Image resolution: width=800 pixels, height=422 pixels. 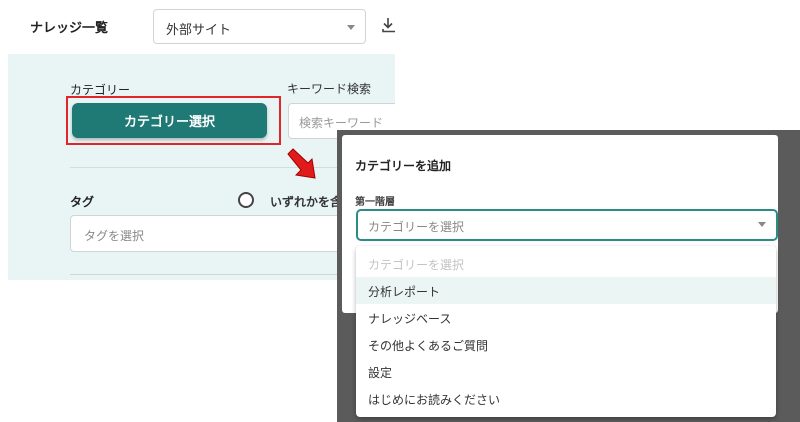 What do you see at coordinates (567, 225) in the screenshot?
I see `first-level-category-select: カテゴリーを選択` at bounding box center [567, 225].